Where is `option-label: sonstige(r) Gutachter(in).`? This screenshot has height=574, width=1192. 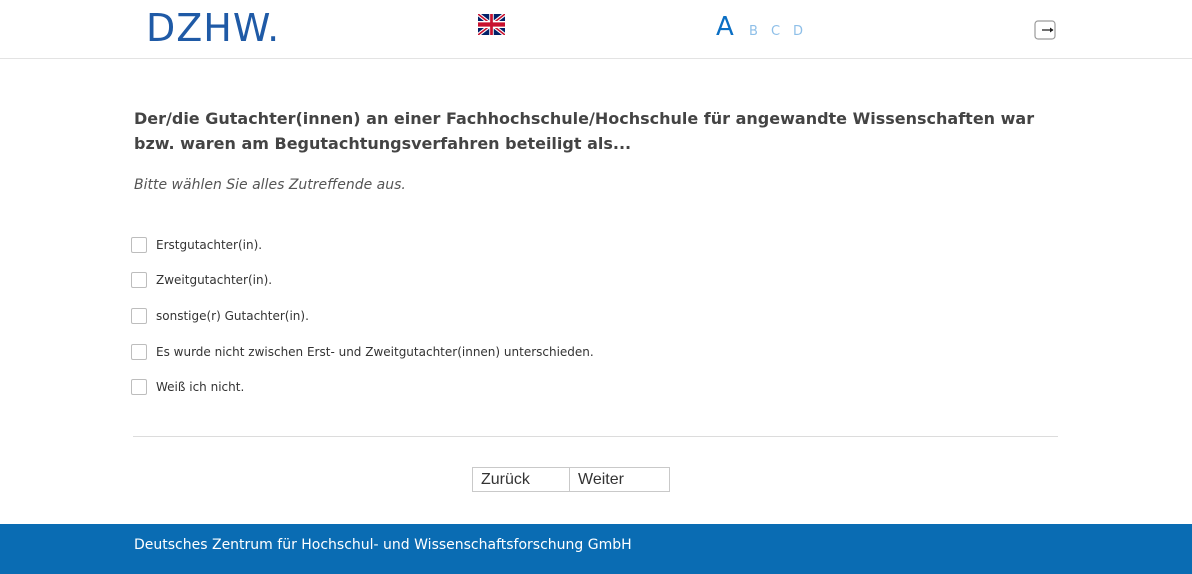
option-label: sonstige(r) Gutachter(in). is located at coordinates (232, 316).